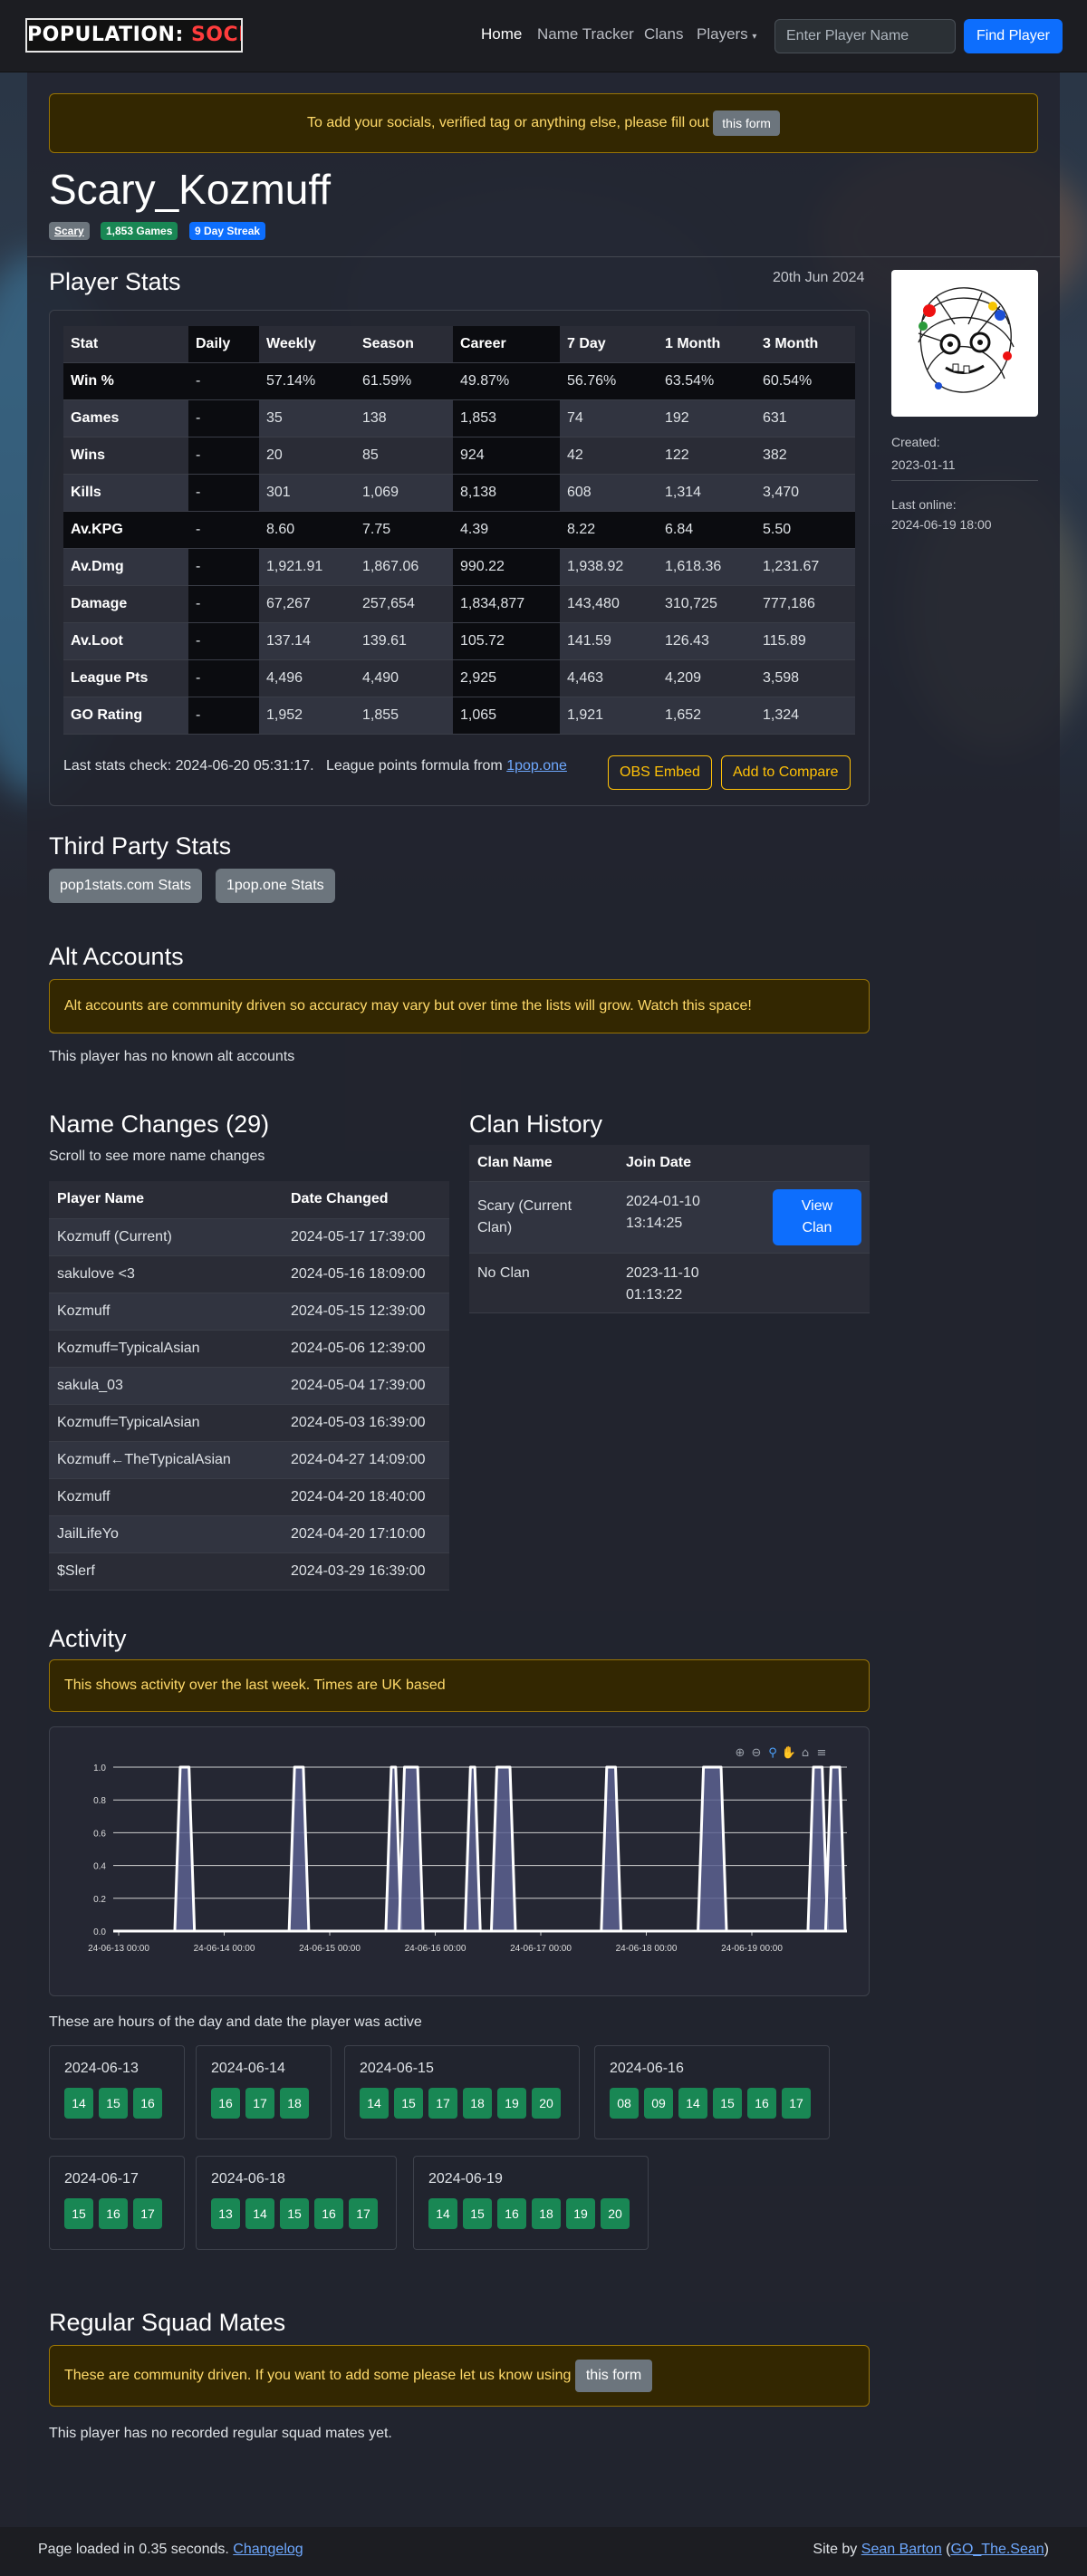 This screenshot has height=2576, width=1087. I want to click on y-tick-label: 1.0, so click(99, 1768).